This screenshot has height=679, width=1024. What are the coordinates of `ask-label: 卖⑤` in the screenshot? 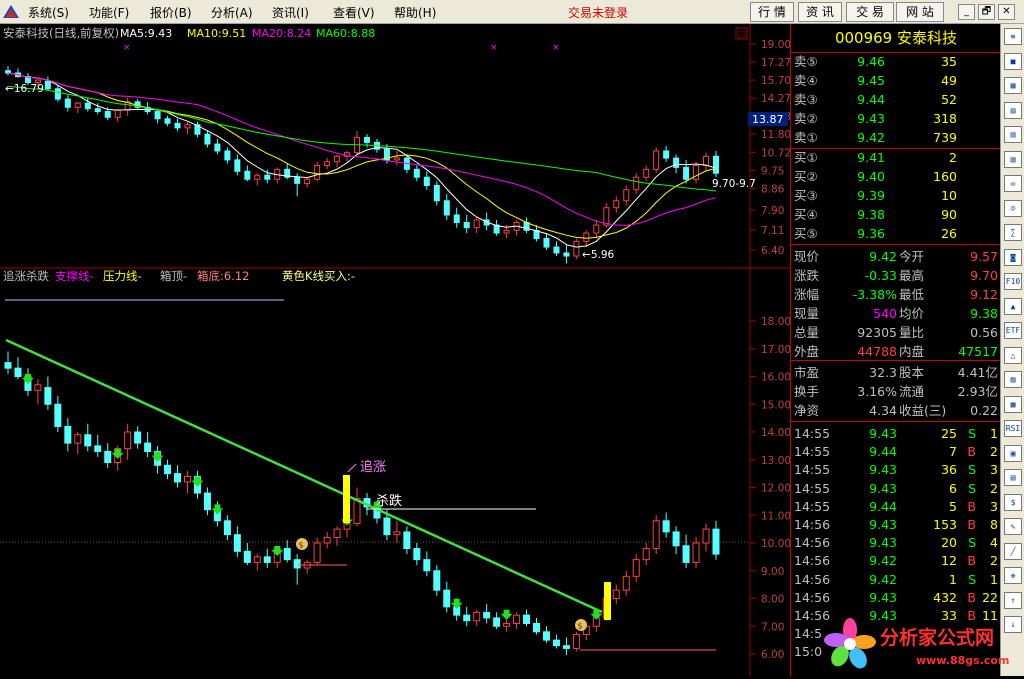 It's located at (806, 61).